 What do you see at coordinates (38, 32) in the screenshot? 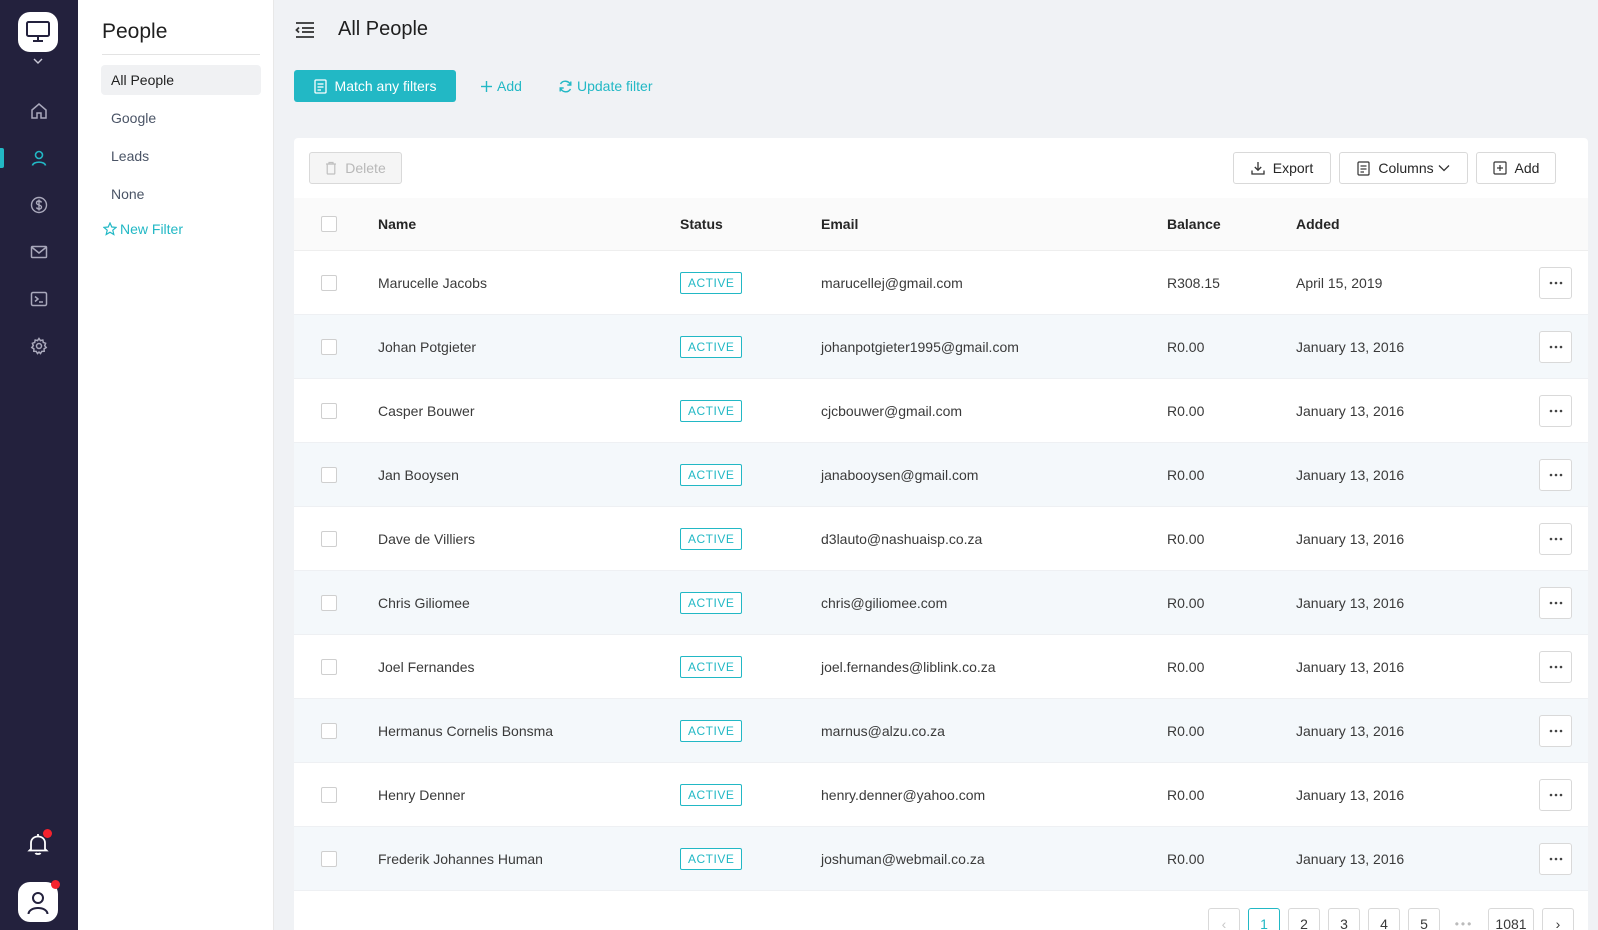
I see `app-logo` at bounding box center [38, 32].